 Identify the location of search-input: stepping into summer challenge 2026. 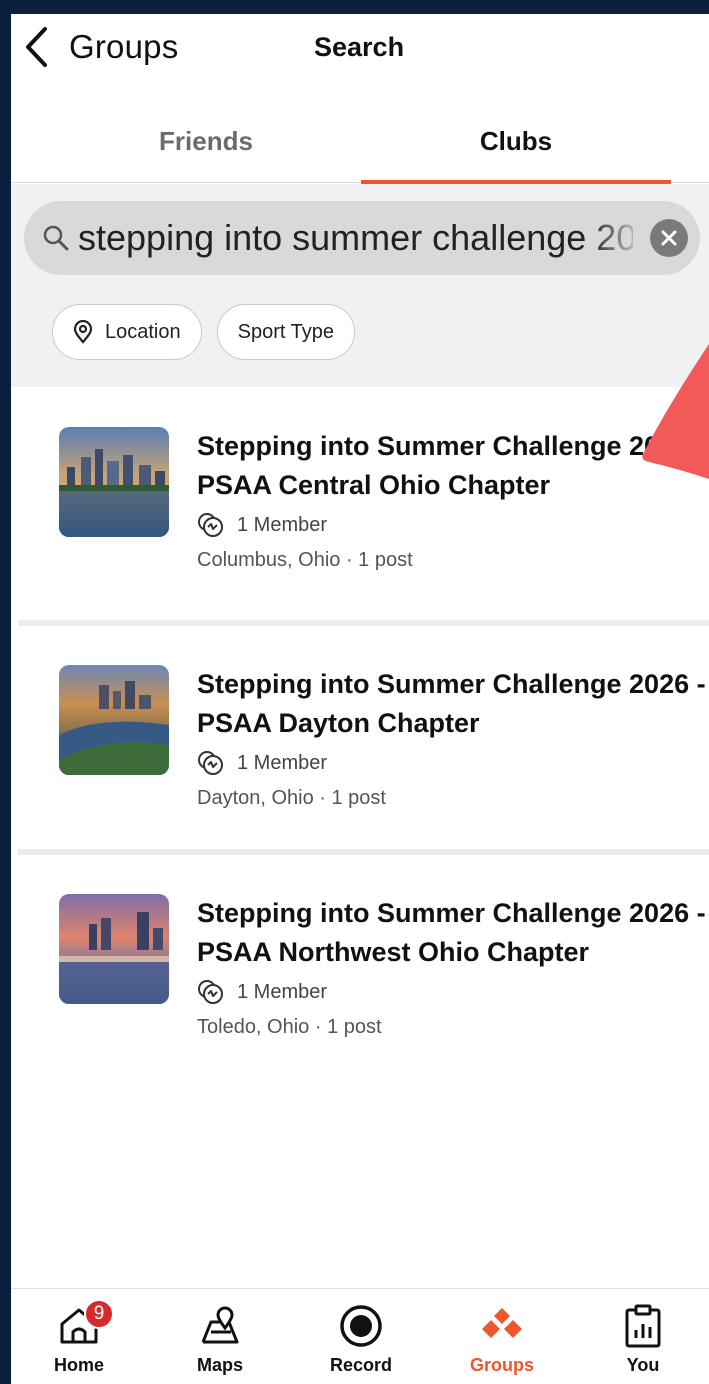
(362, 238).